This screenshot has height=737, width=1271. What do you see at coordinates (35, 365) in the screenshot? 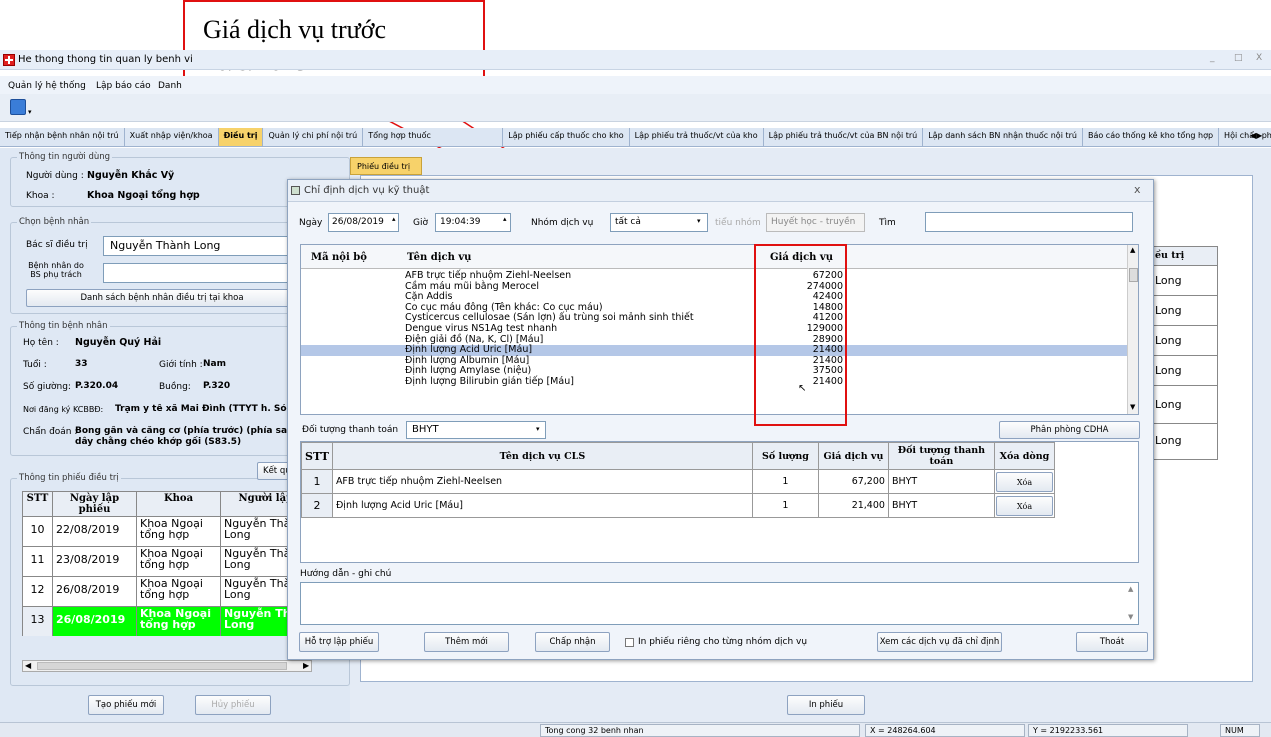
I see `patient-age-label: Tuổi :` at bounding box center [35, 365].